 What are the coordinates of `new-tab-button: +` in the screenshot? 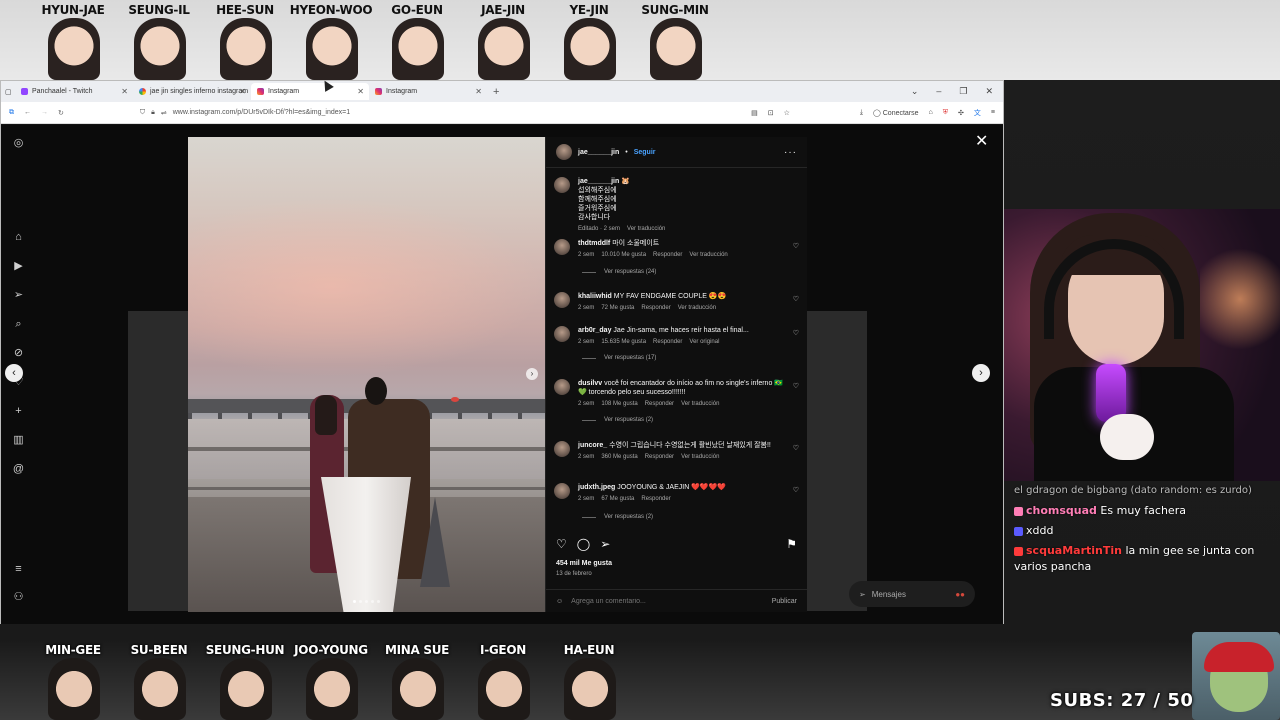 It's located at (496, 92).